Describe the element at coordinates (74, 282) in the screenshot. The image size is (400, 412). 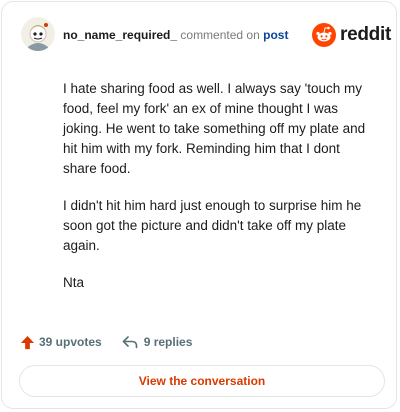
I see `comment-paragraph-3: Nta` at that location.